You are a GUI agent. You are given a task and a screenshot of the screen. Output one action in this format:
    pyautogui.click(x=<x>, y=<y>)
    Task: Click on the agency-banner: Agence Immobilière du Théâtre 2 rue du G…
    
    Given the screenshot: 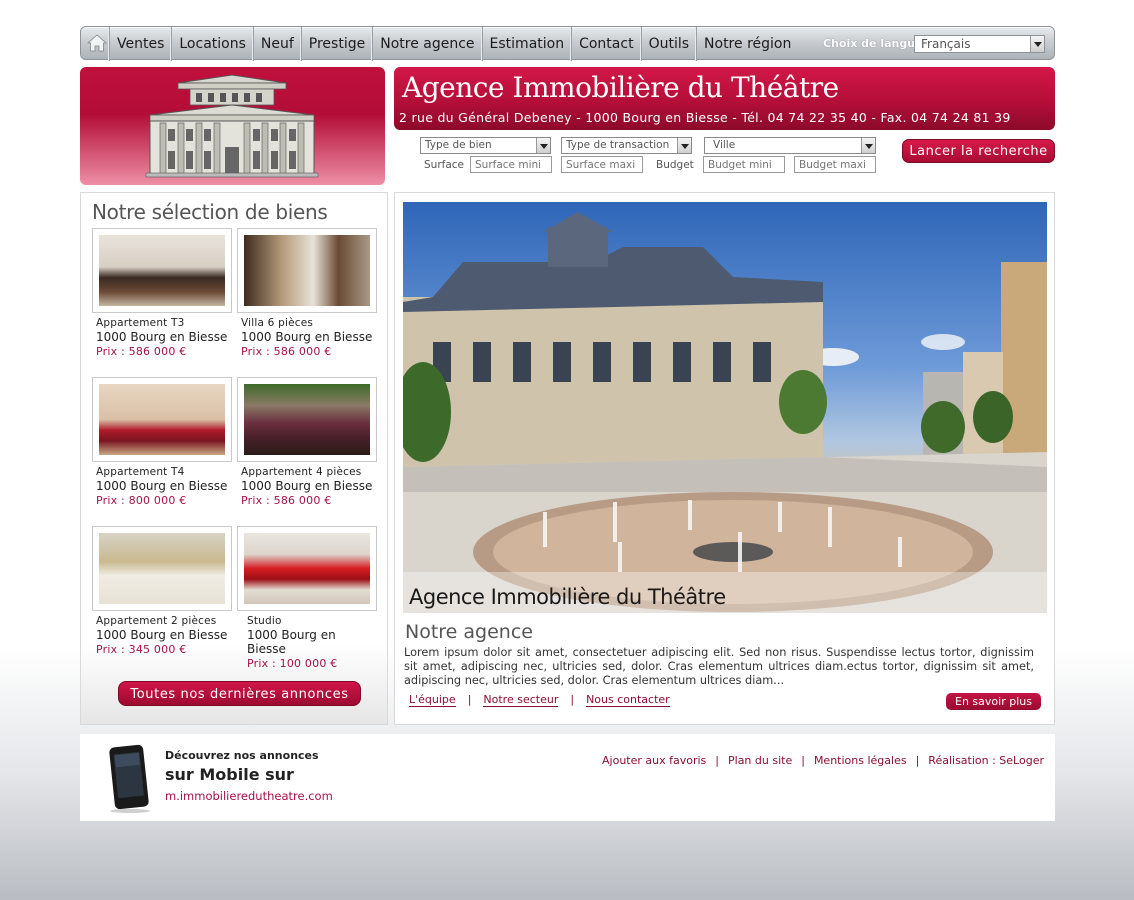 What is the action you would take?
    pyautogui.click(x=724, y=98)
    